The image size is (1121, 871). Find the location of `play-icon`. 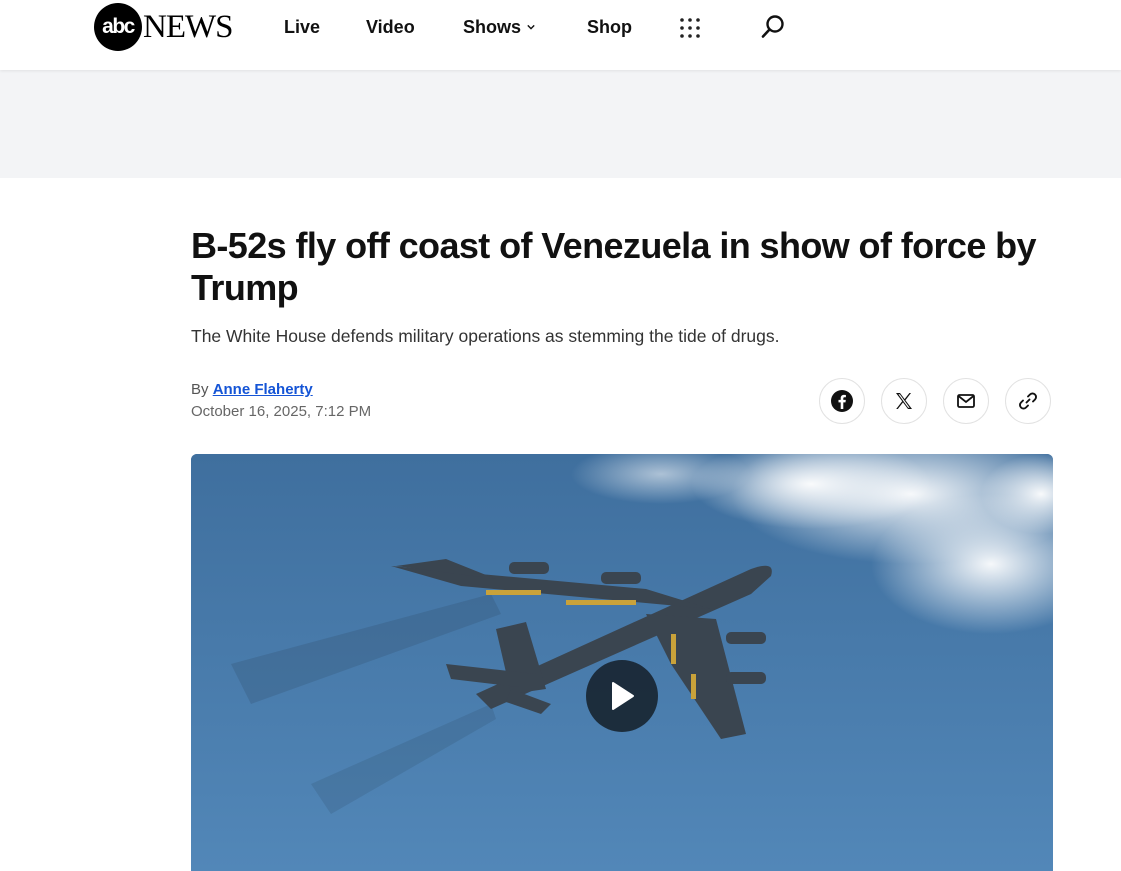

play-icon is located at coordinates (623, 696).